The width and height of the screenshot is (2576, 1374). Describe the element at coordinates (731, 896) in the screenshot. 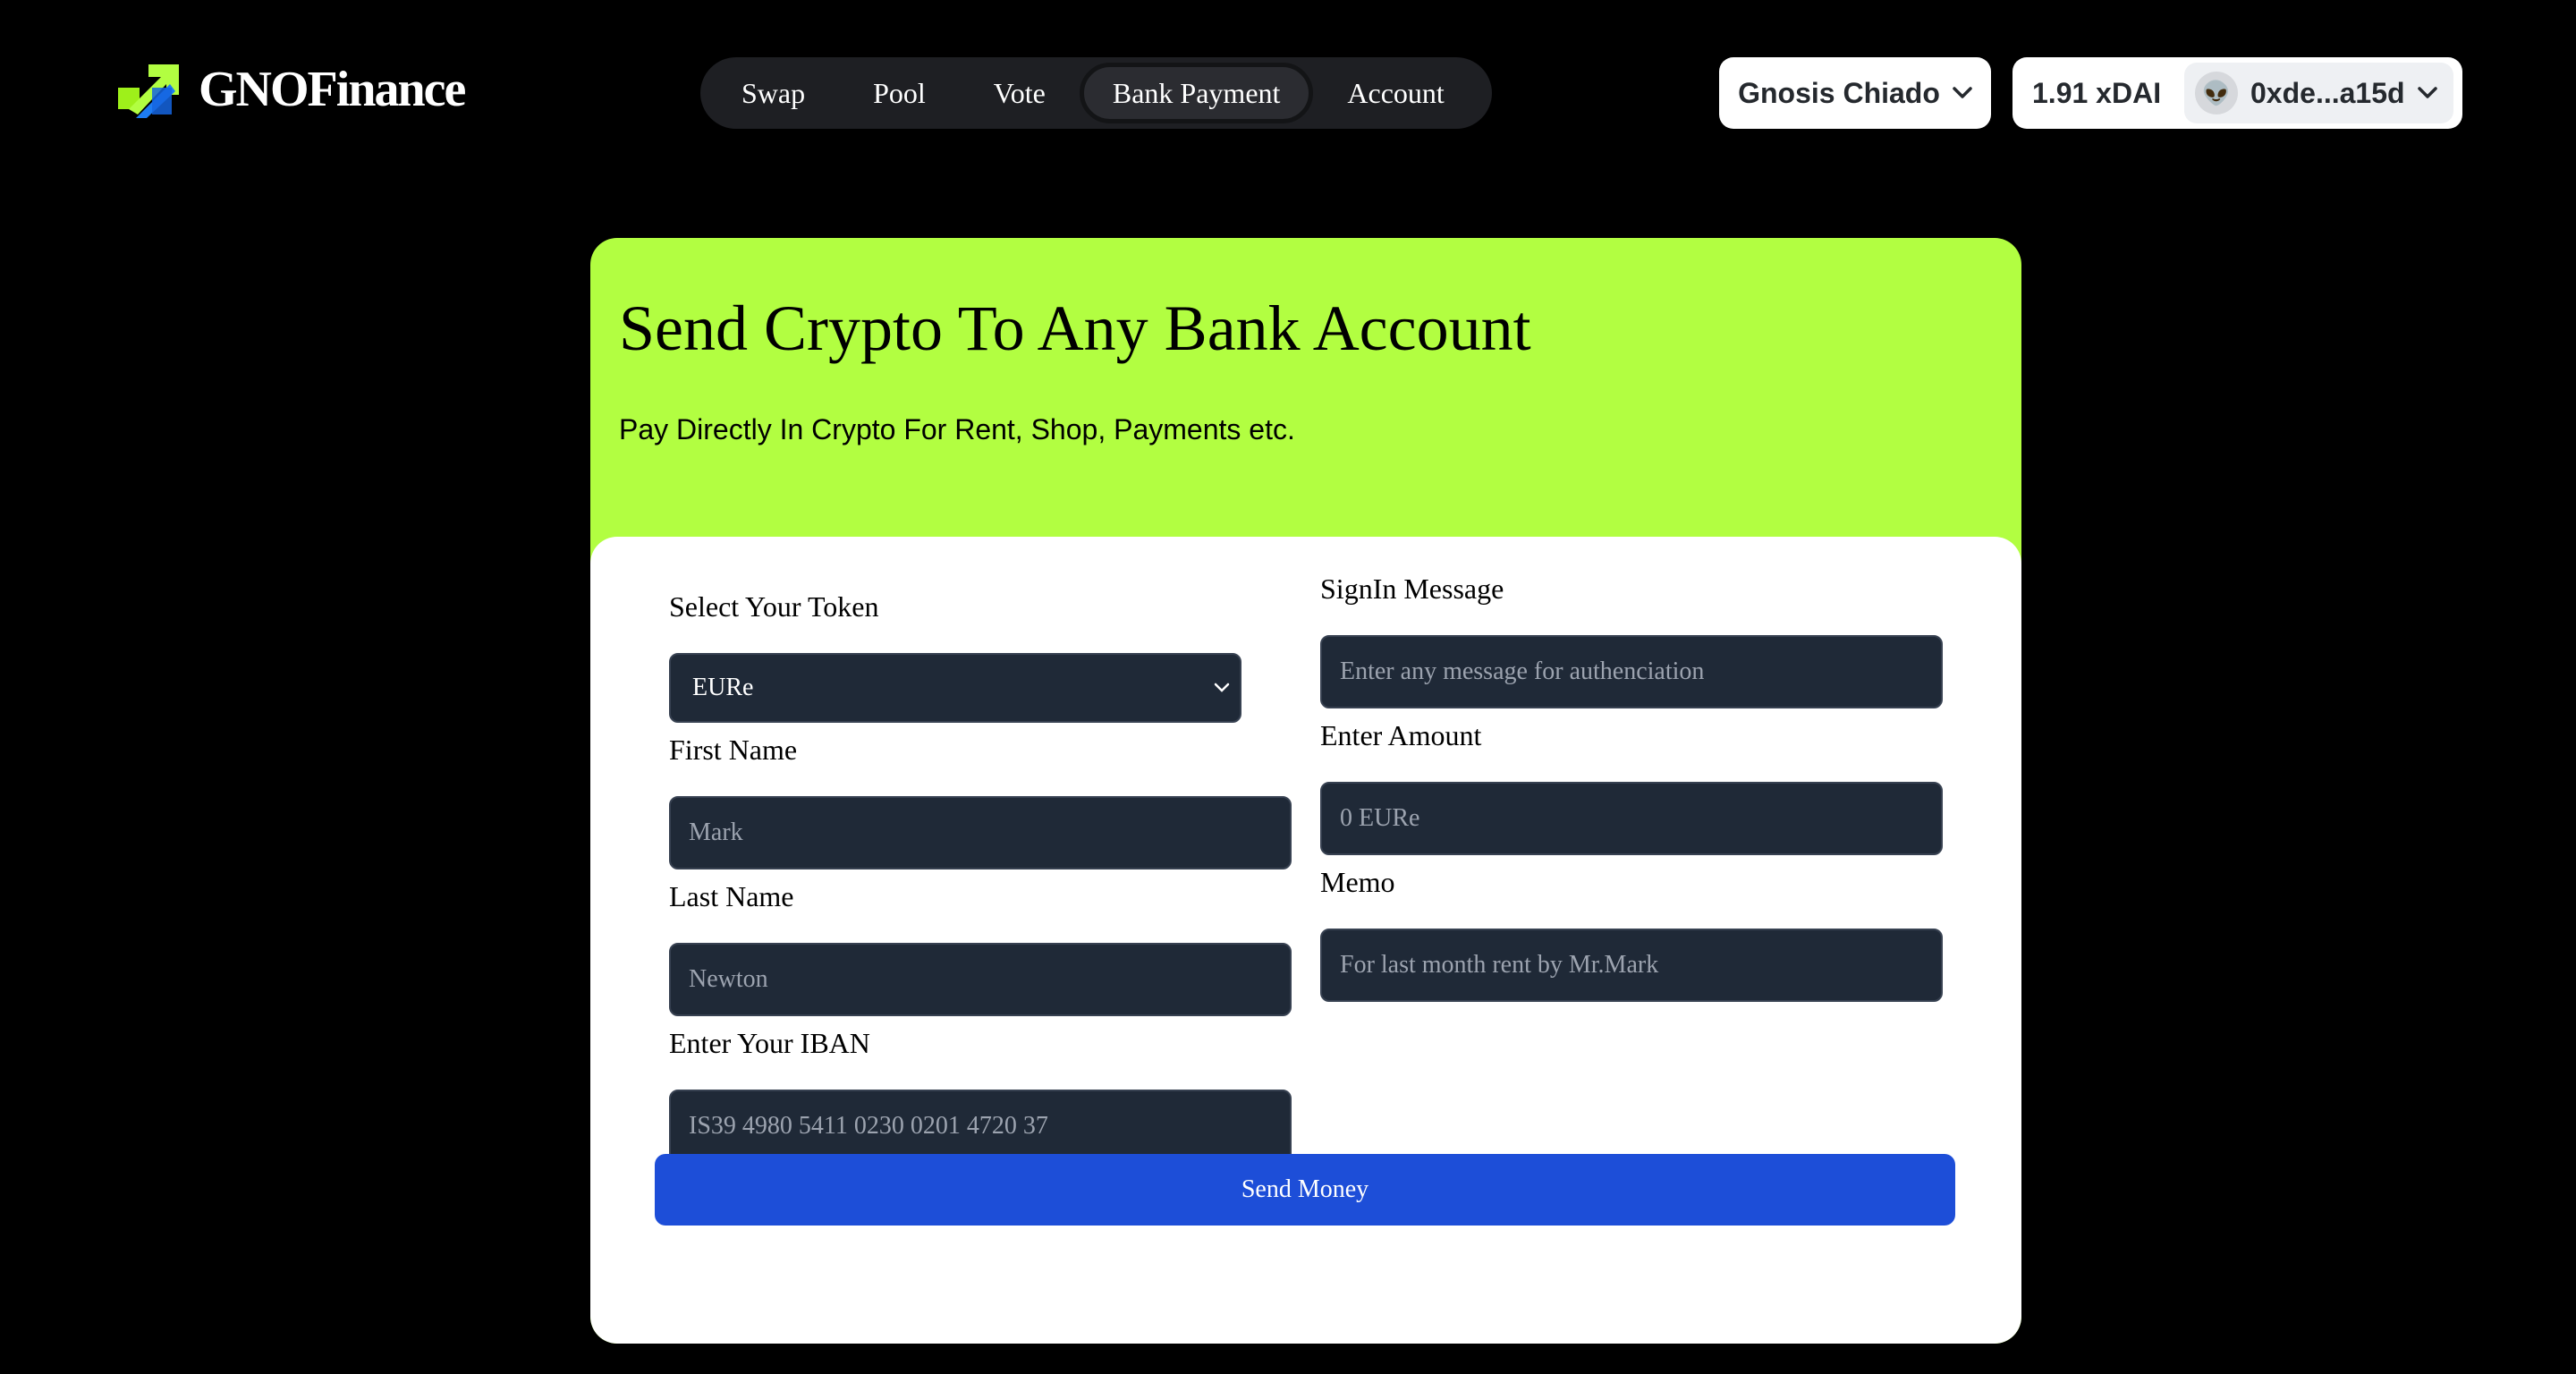

I see `last-name-label: Last Name` at that location.